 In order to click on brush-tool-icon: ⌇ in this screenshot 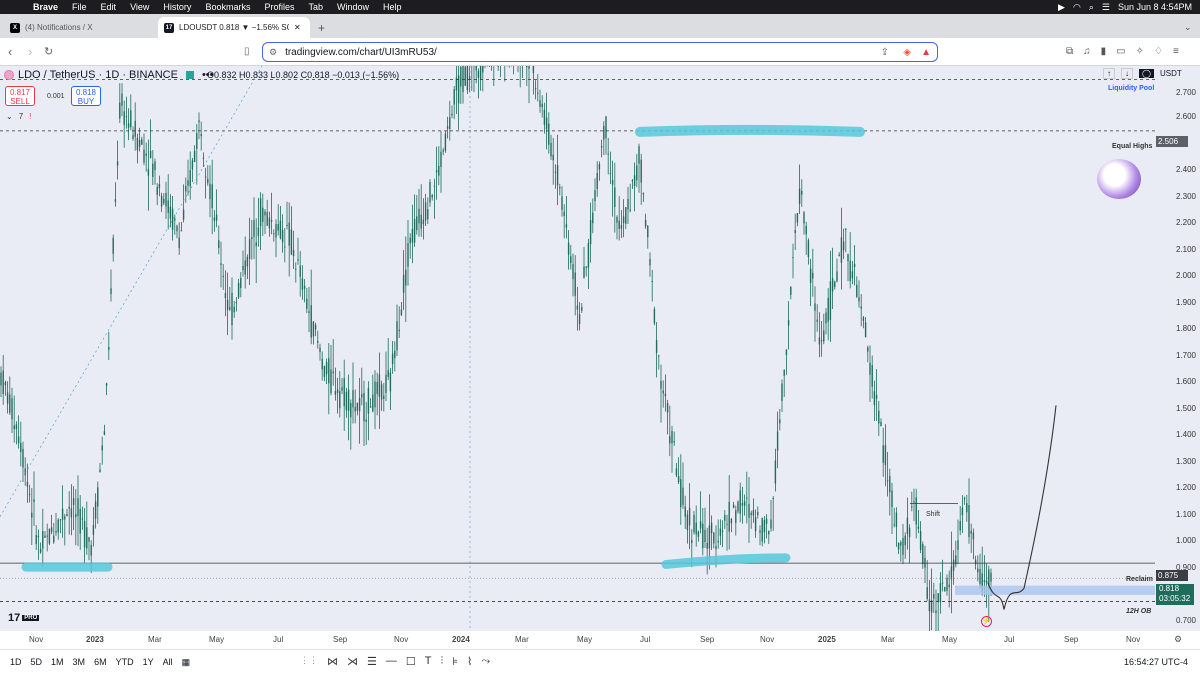, I will do `click(469, 661)`.